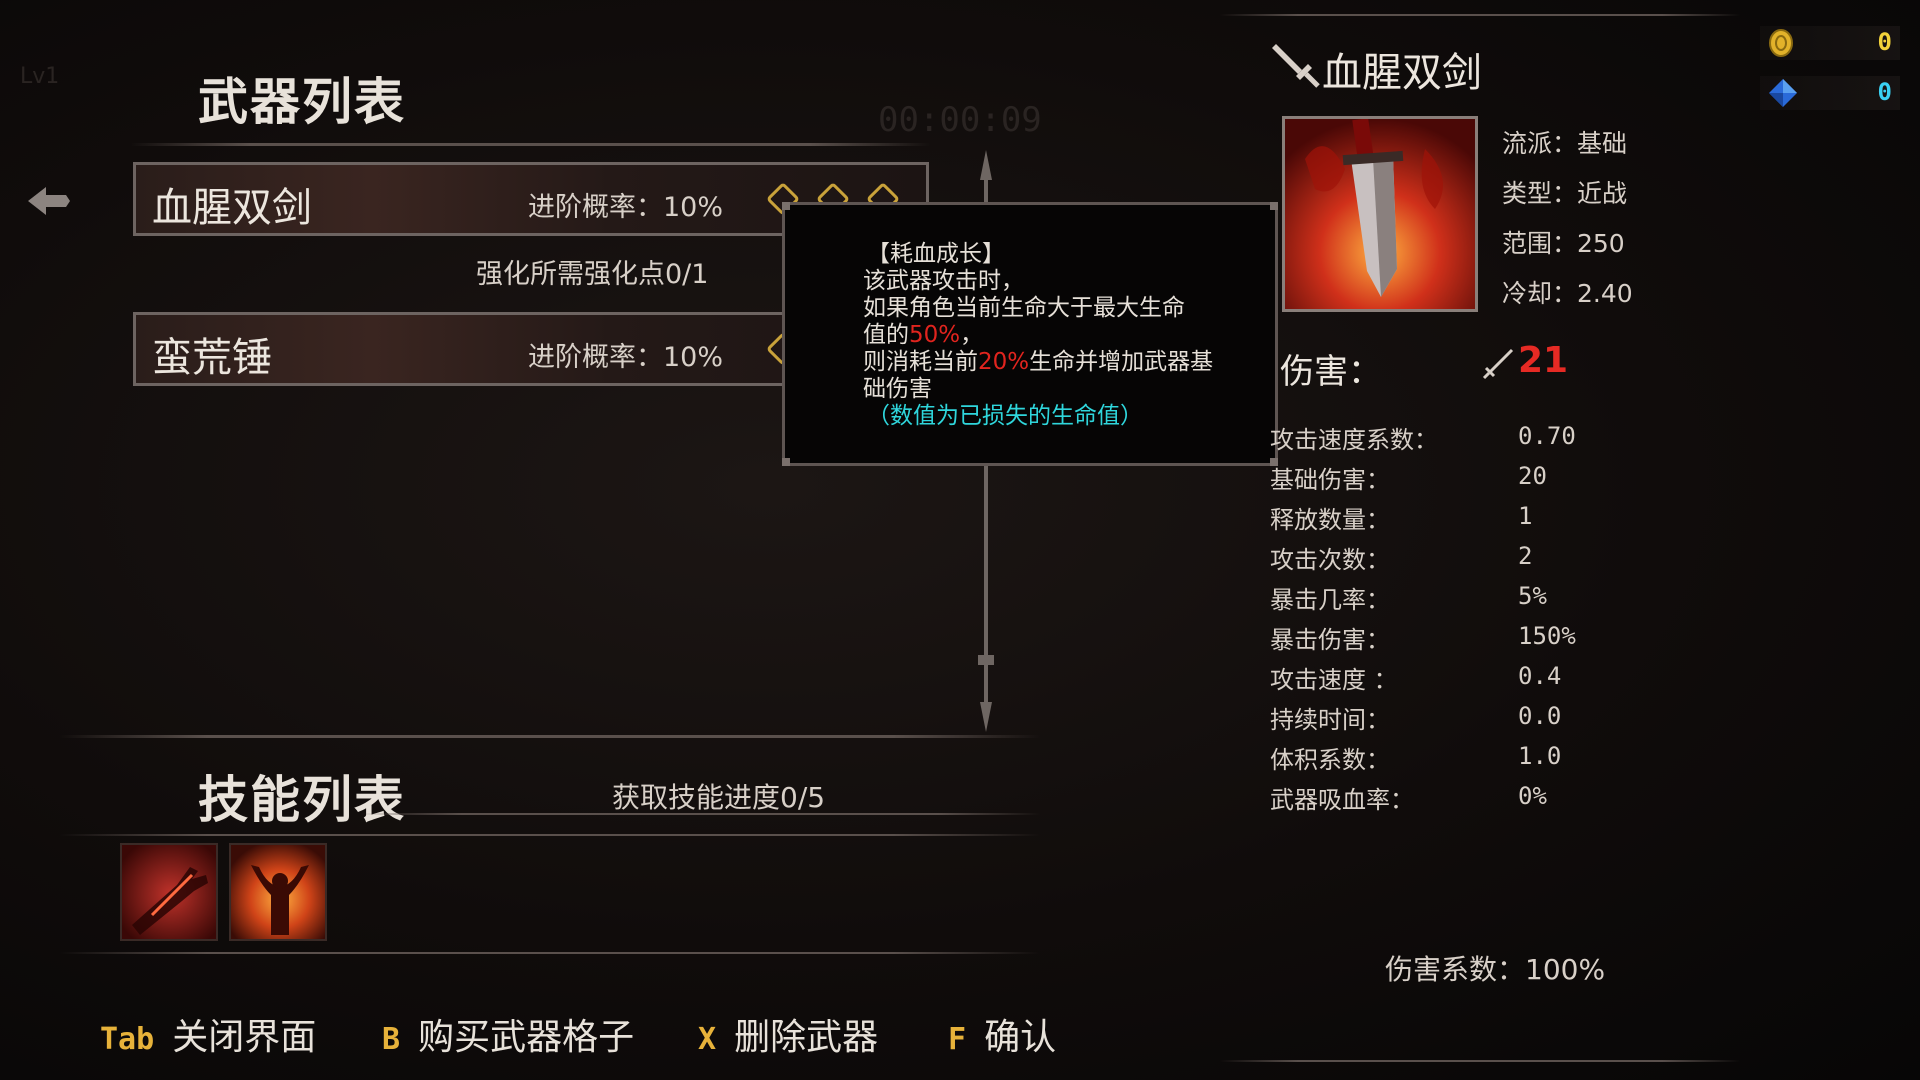 The width and height of the screenshot is (1920, 1080). I want to click on damage-label: 伤害：, so click(1331, 372).